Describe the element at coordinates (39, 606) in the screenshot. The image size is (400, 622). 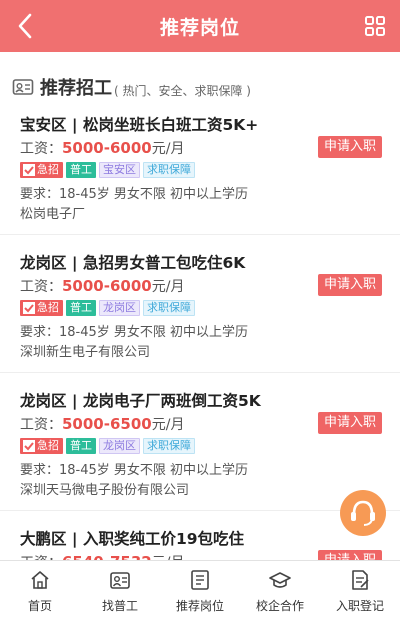
I see `tab-label: 首页` at that location.